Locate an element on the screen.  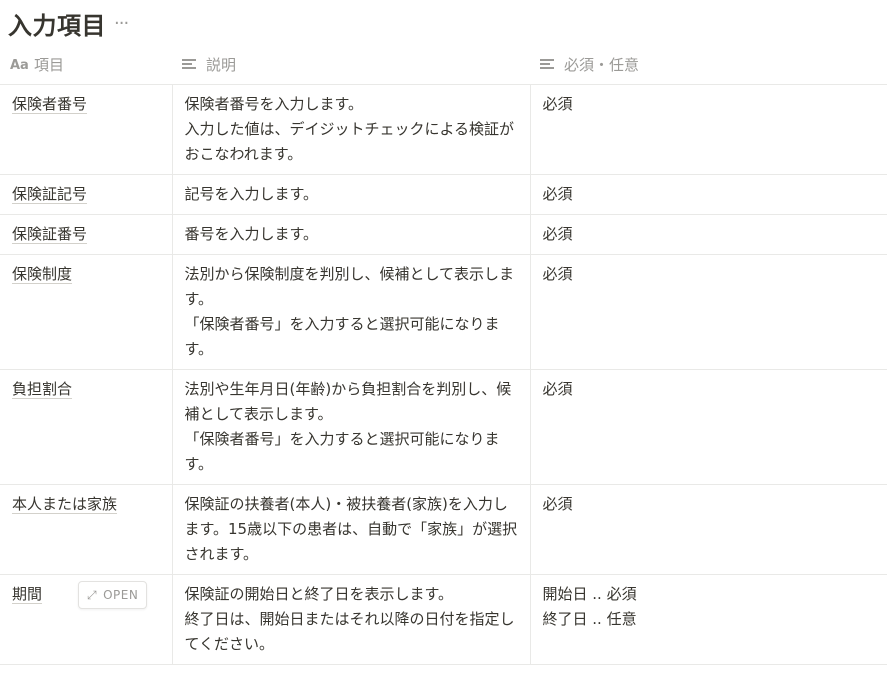
description-text: 記号を入力します。 is located at coordinates (251, 194).